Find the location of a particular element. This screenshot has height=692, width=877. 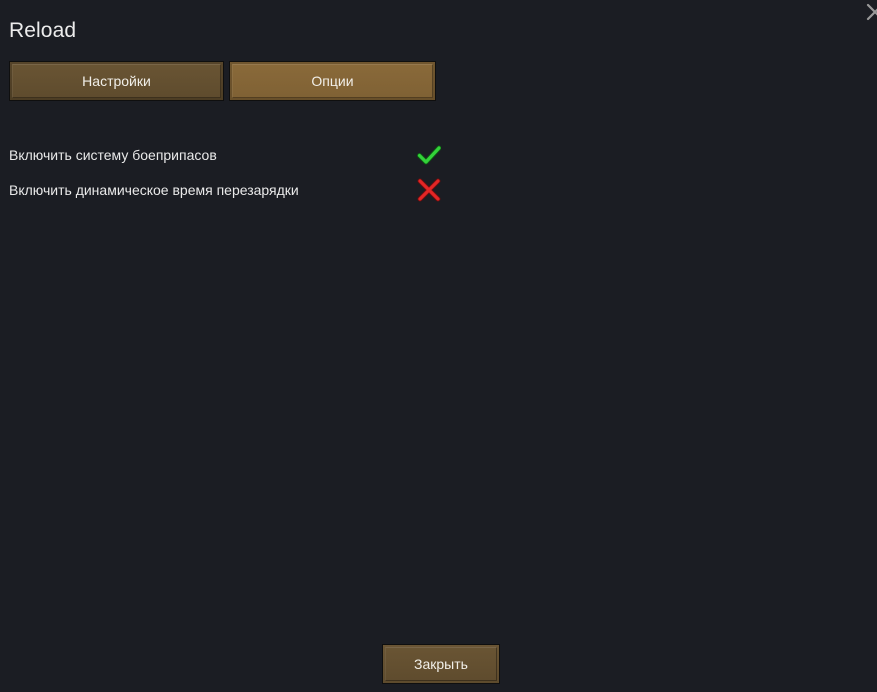

close-button-label: Закрыть is located at coordinates (441, 664).